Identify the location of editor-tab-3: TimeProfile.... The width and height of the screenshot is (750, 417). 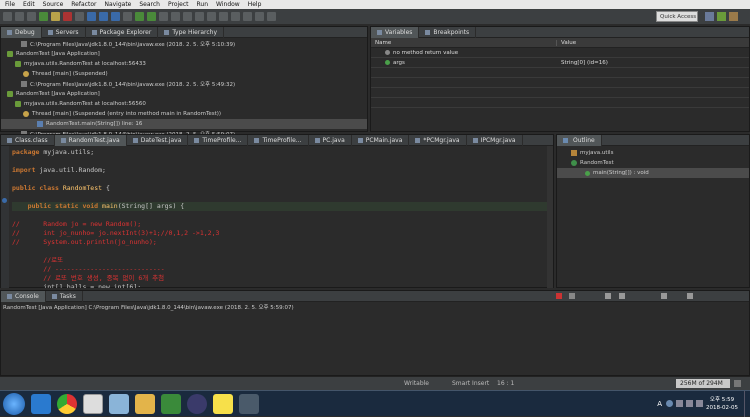
(218, 140).